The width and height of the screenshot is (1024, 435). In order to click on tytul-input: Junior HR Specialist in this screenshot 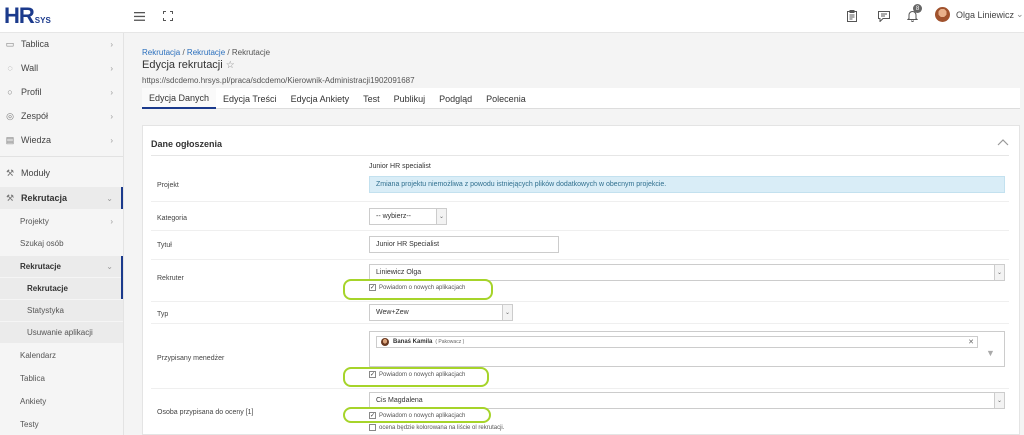, I will do `click(464, 244)`.